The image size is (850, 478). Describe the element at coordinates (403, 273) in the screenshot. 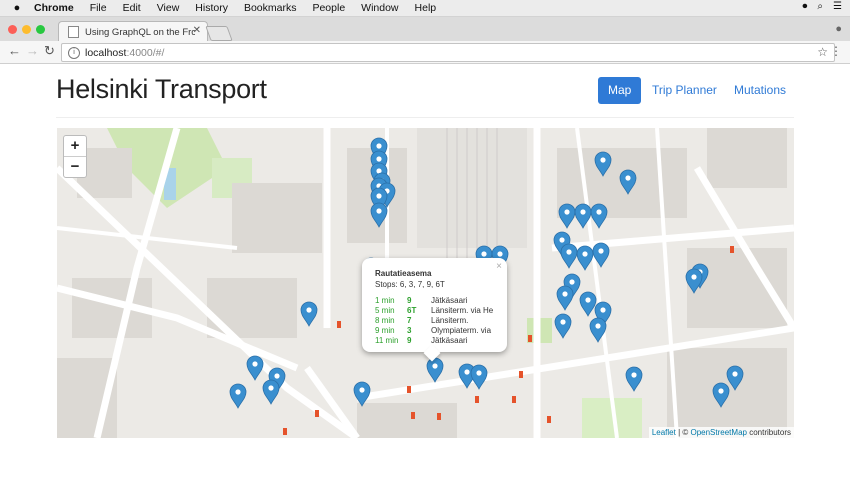

I see `popup-stop-name: Rautatieasema` at that location.